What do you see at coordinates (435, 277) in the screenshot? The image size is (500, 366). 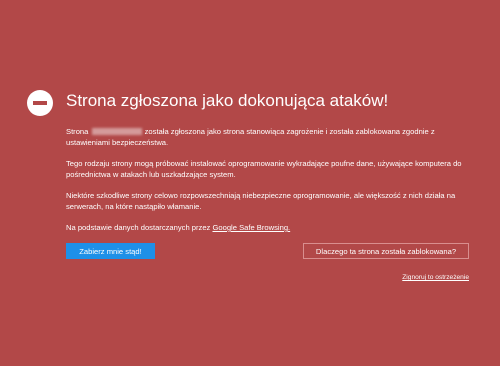 I see `ignore-warning-link: Zignoruj to ostrzeżenie` at bounding box center [435, 277].